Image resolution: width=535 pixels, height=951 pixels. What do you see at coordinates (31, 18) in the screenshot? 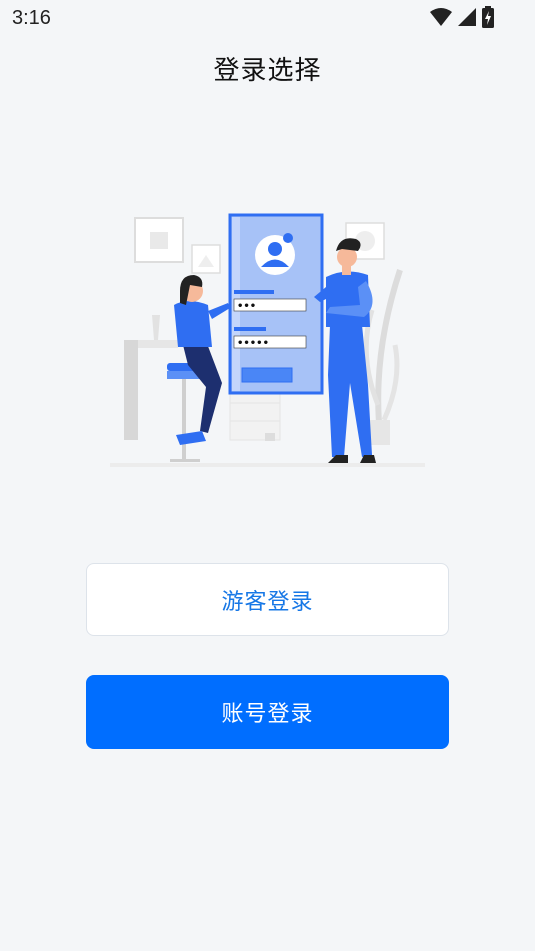
I see `status-time: 3:16` at bounding box center [31, 18].